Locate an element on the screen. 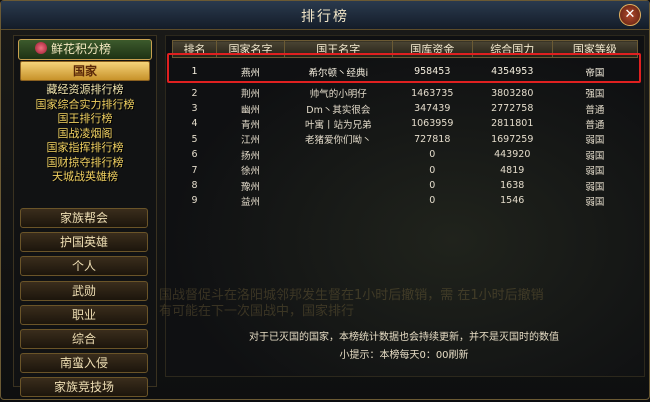  cell-king: Dm丶其实很会 is located at coordinates (338, 110).